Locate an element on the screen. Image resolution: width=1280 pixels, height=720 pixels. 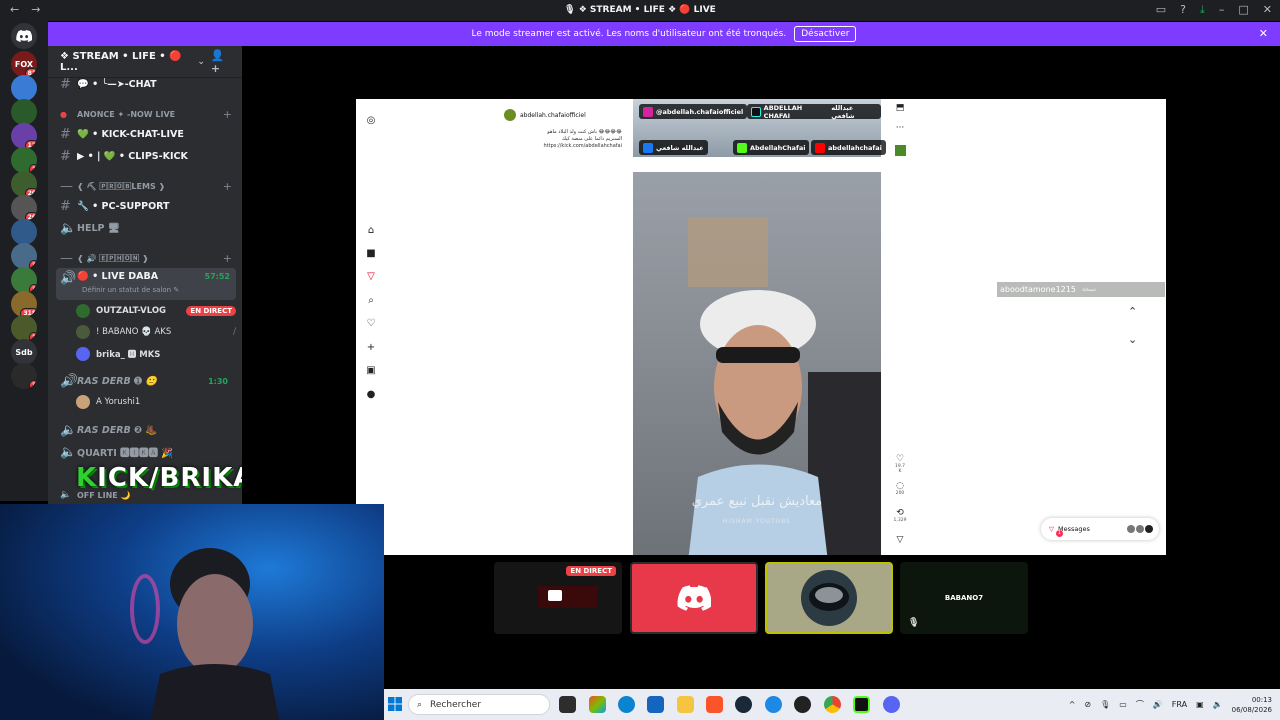
windows-start-icon is located at coordinates (395, 704).